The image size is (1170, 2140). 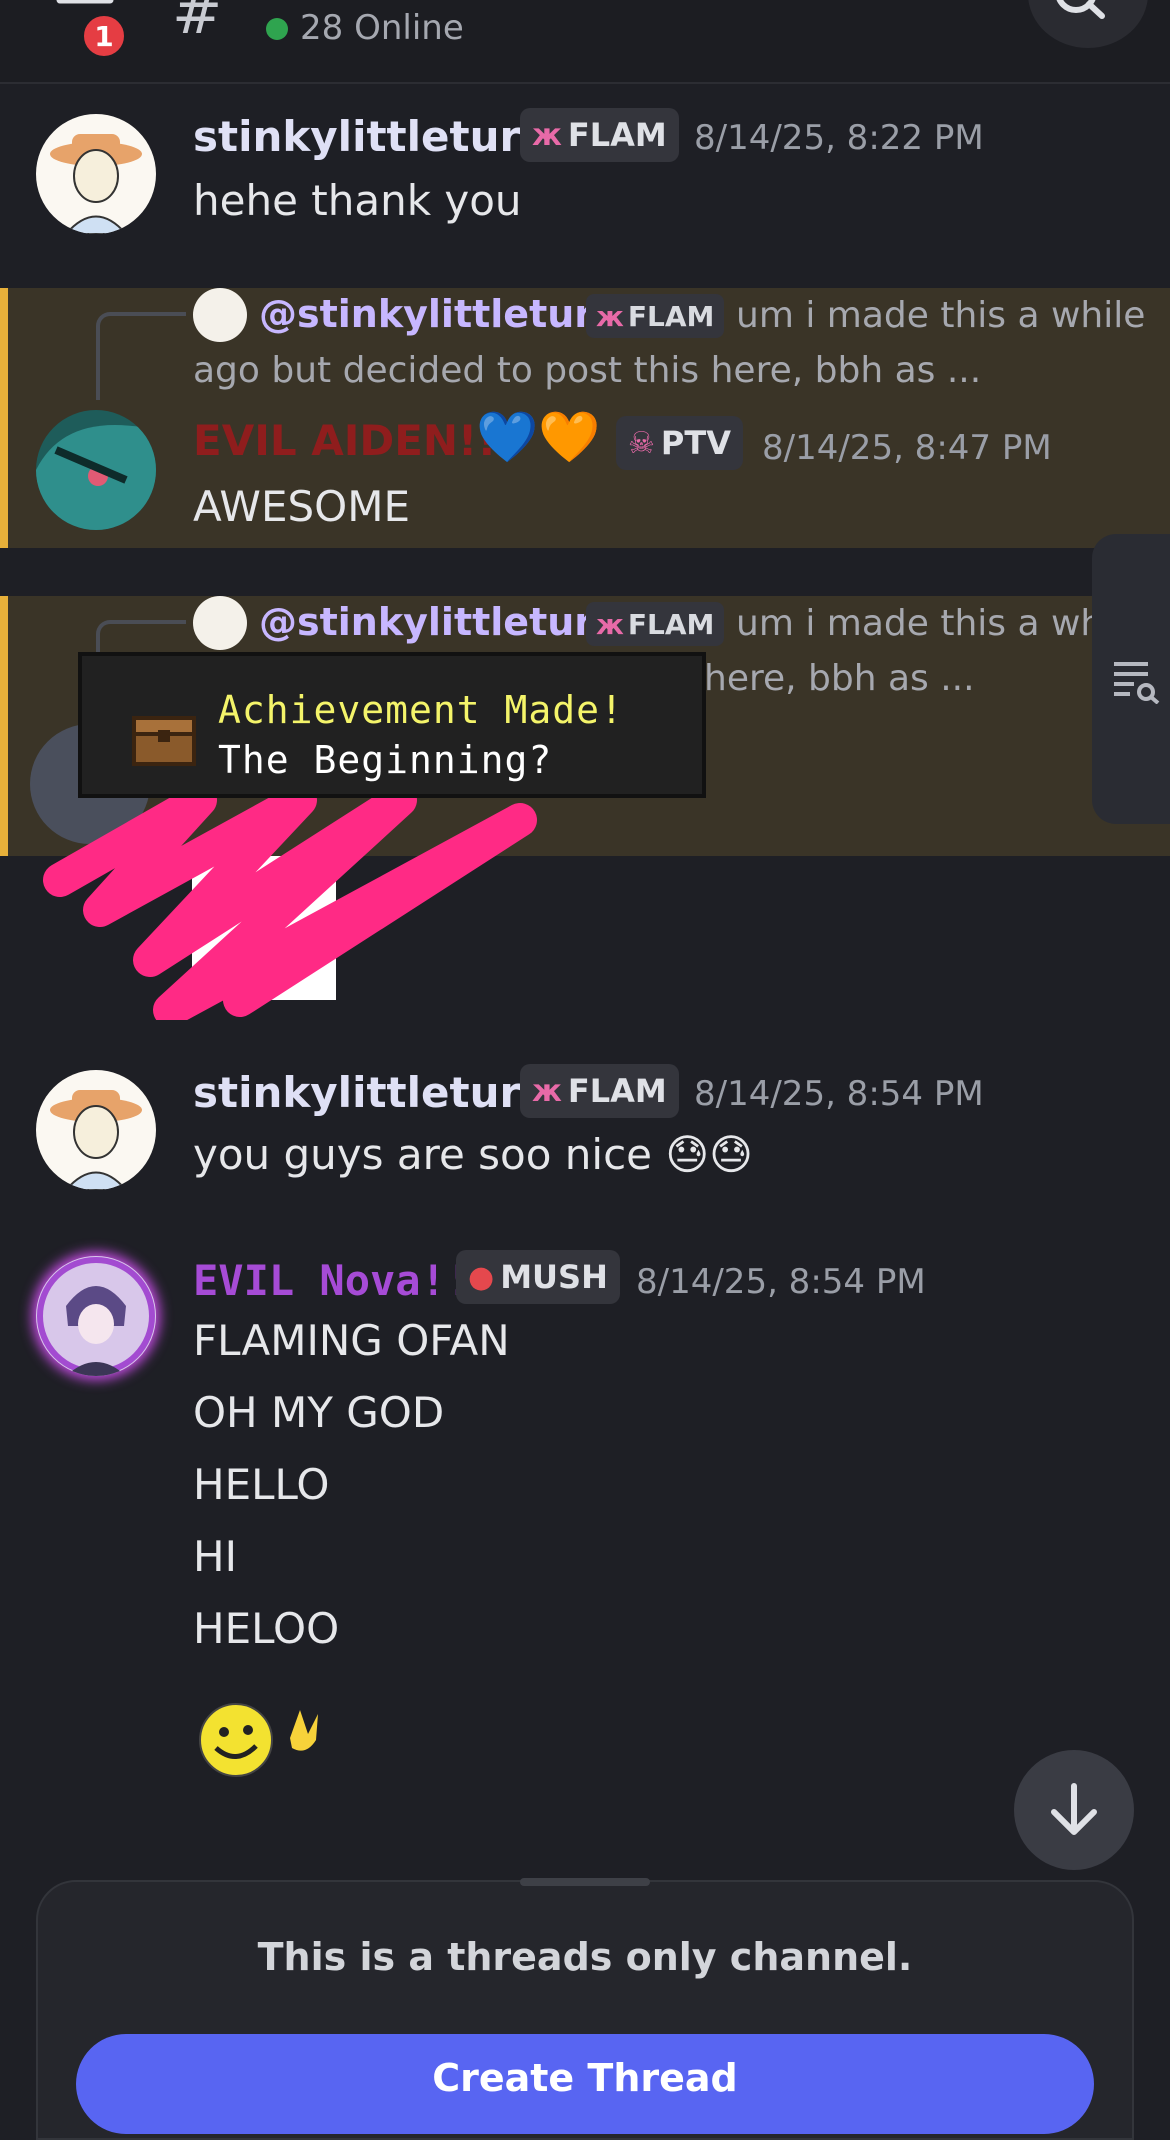 I want to click on thread-search-tab, so click(x=1131, y=679).